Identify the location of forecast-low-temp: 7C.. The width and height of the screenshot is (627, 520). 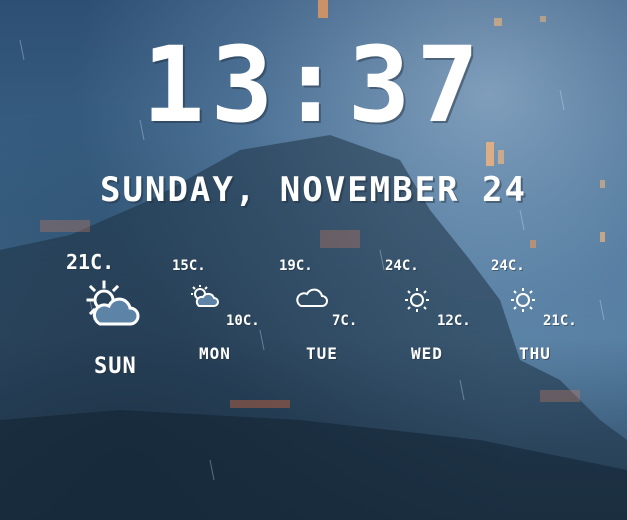
(345, 321).